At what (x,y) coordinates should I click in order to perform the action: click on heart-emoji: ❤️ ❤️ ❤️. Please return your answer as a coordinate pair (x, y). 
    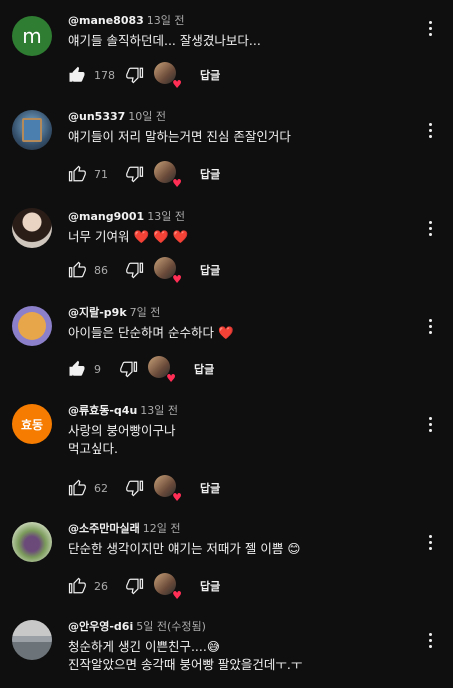
    Looking at the image, I should click on (161, 236).